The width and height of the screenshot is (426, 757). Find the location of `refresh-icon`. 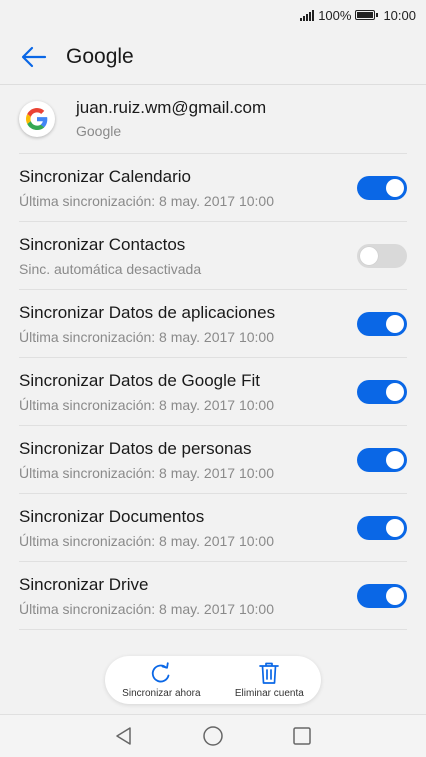

refresh-icon is located at coordinates (161, 672).